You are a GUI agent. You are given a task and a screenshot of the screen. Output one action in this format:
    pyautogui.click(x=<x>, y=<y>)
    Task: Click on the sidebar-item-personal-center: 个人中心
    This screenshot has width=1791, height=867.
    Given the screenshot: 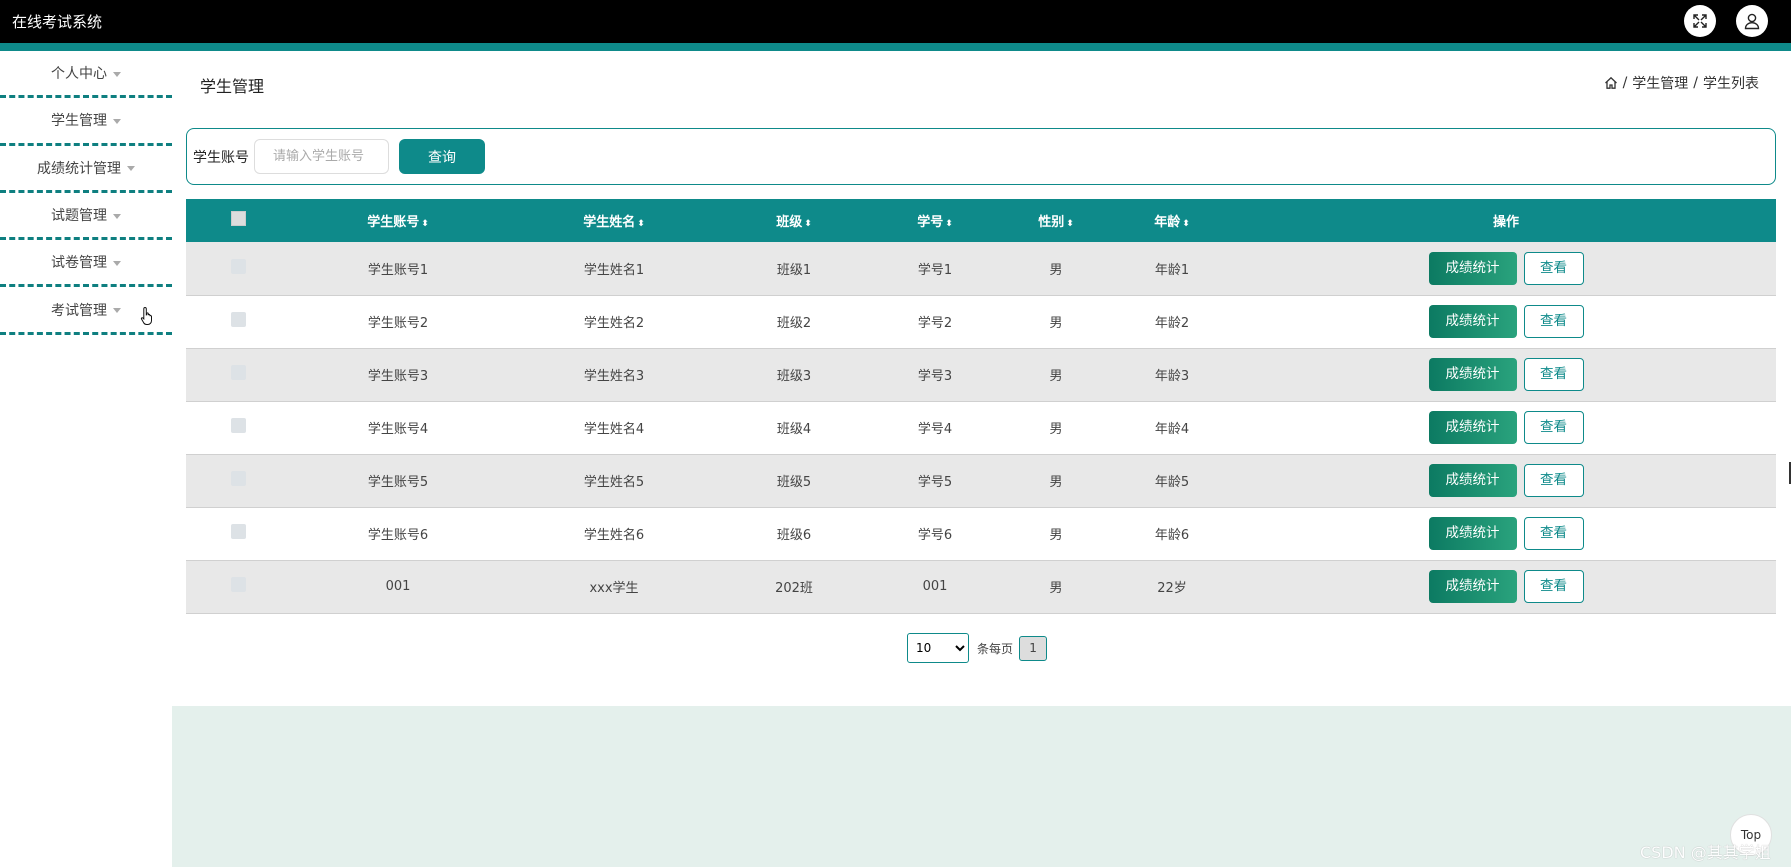 What is the action you would take?
    pyautogui.click(x=86, y=75)
    